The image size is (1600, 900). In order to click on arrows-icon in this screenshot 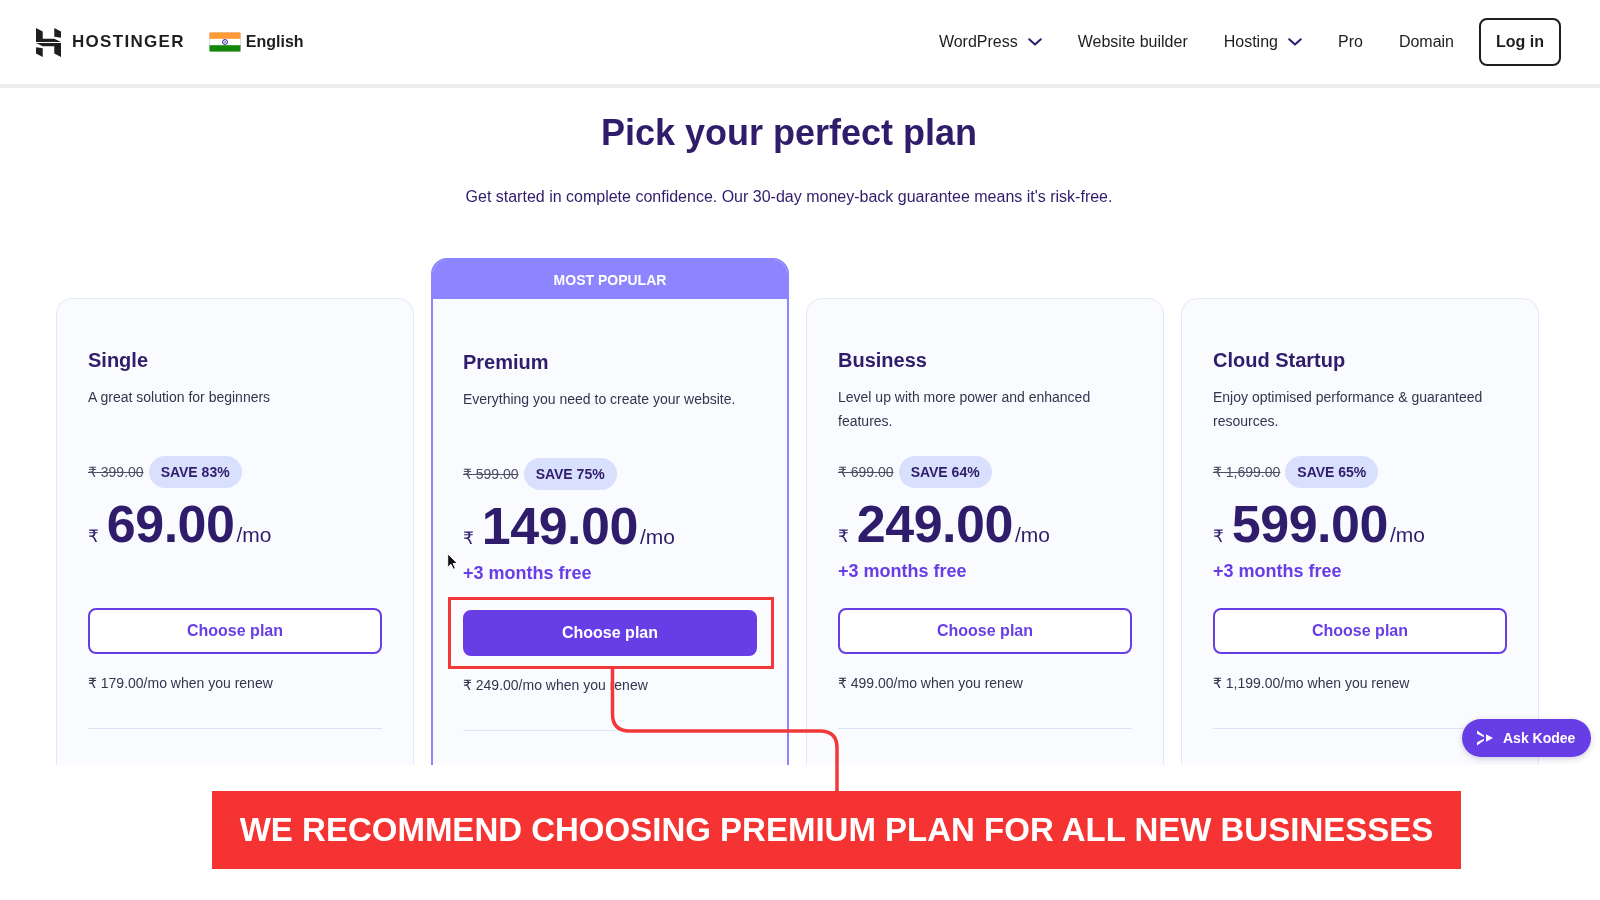, I will do `click(1485, 738)`.